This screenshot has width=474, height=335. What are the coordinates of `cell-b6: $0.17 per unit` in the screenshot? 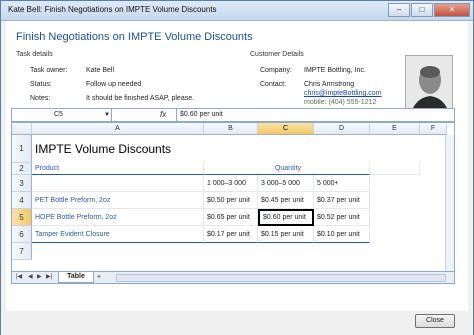 It's located at (231, 234).